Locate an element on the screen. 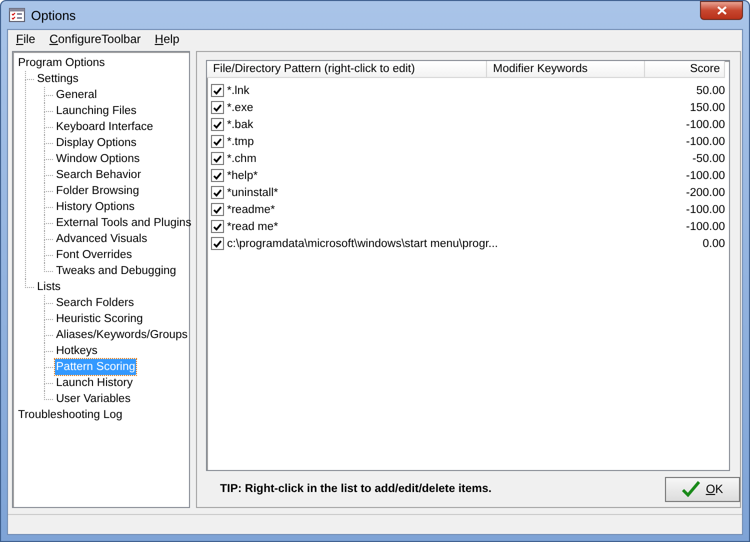 The height and width of the screenshot is (542, 750). tree-item: Troubleshooting Log is located at coordinates (70, 415).